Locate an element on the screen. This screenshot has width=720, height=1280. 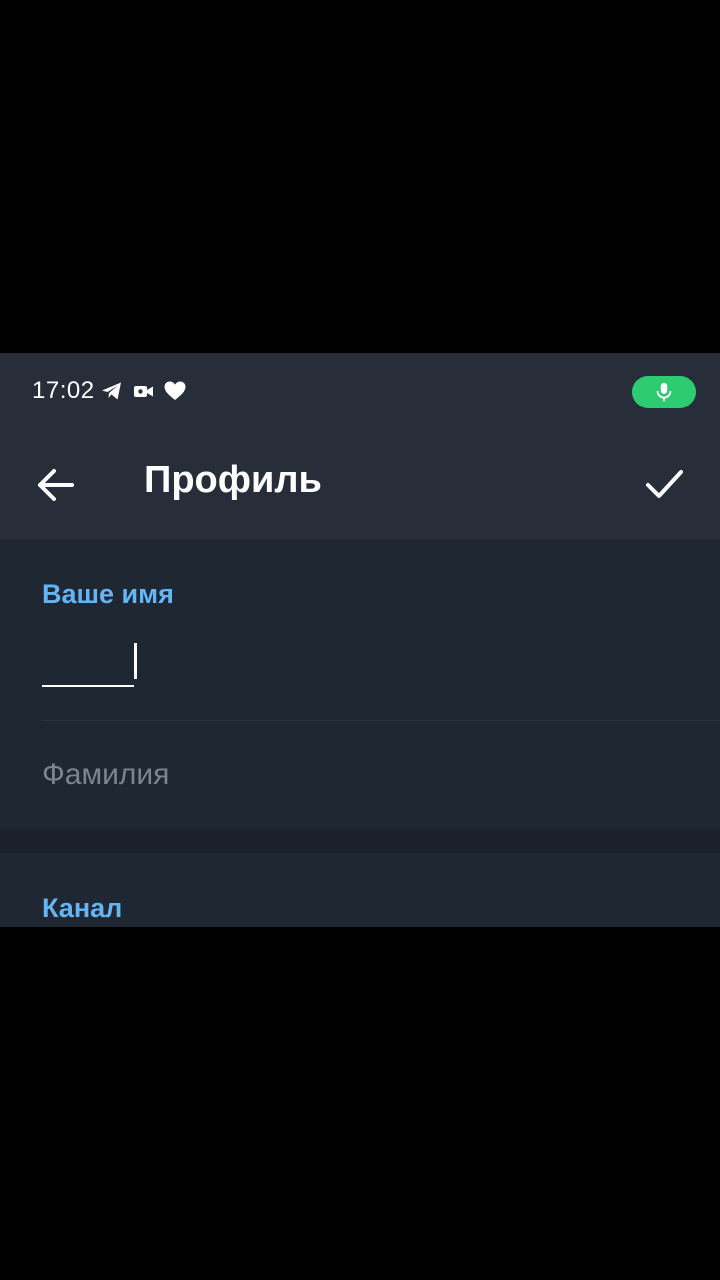
status-bar: 17:02 is located at coordinates (360, 392).